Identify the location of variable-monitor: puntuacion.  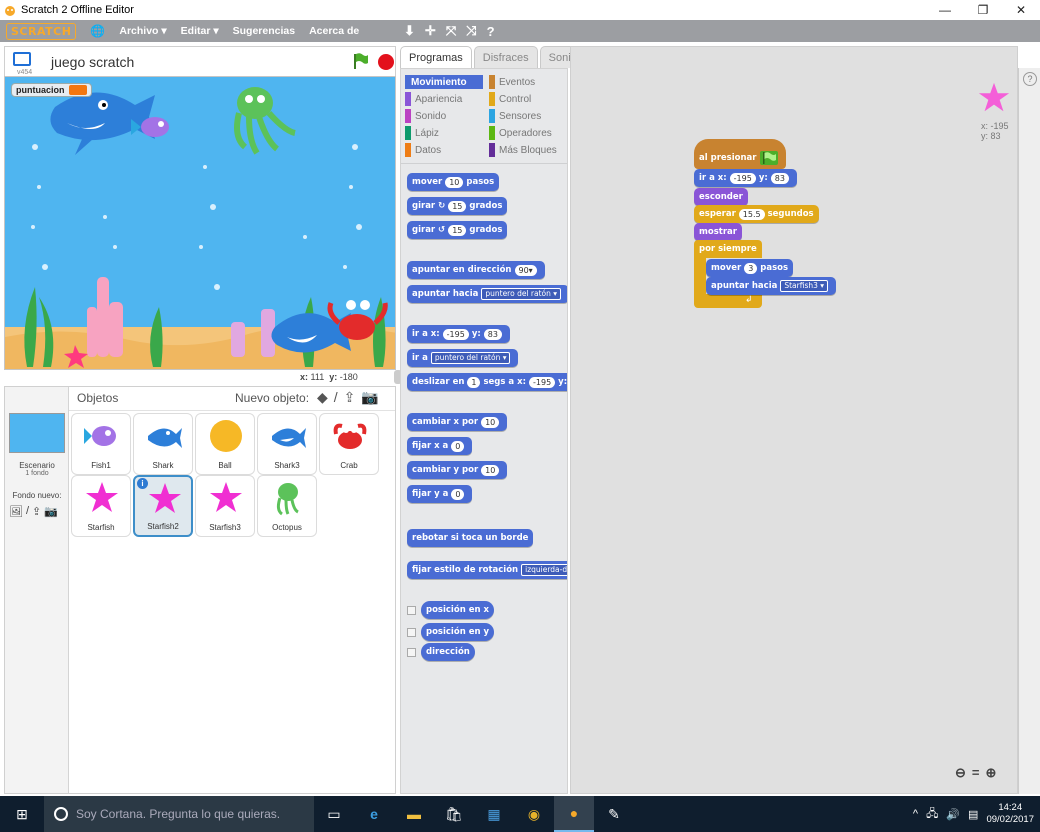
(51, 90).